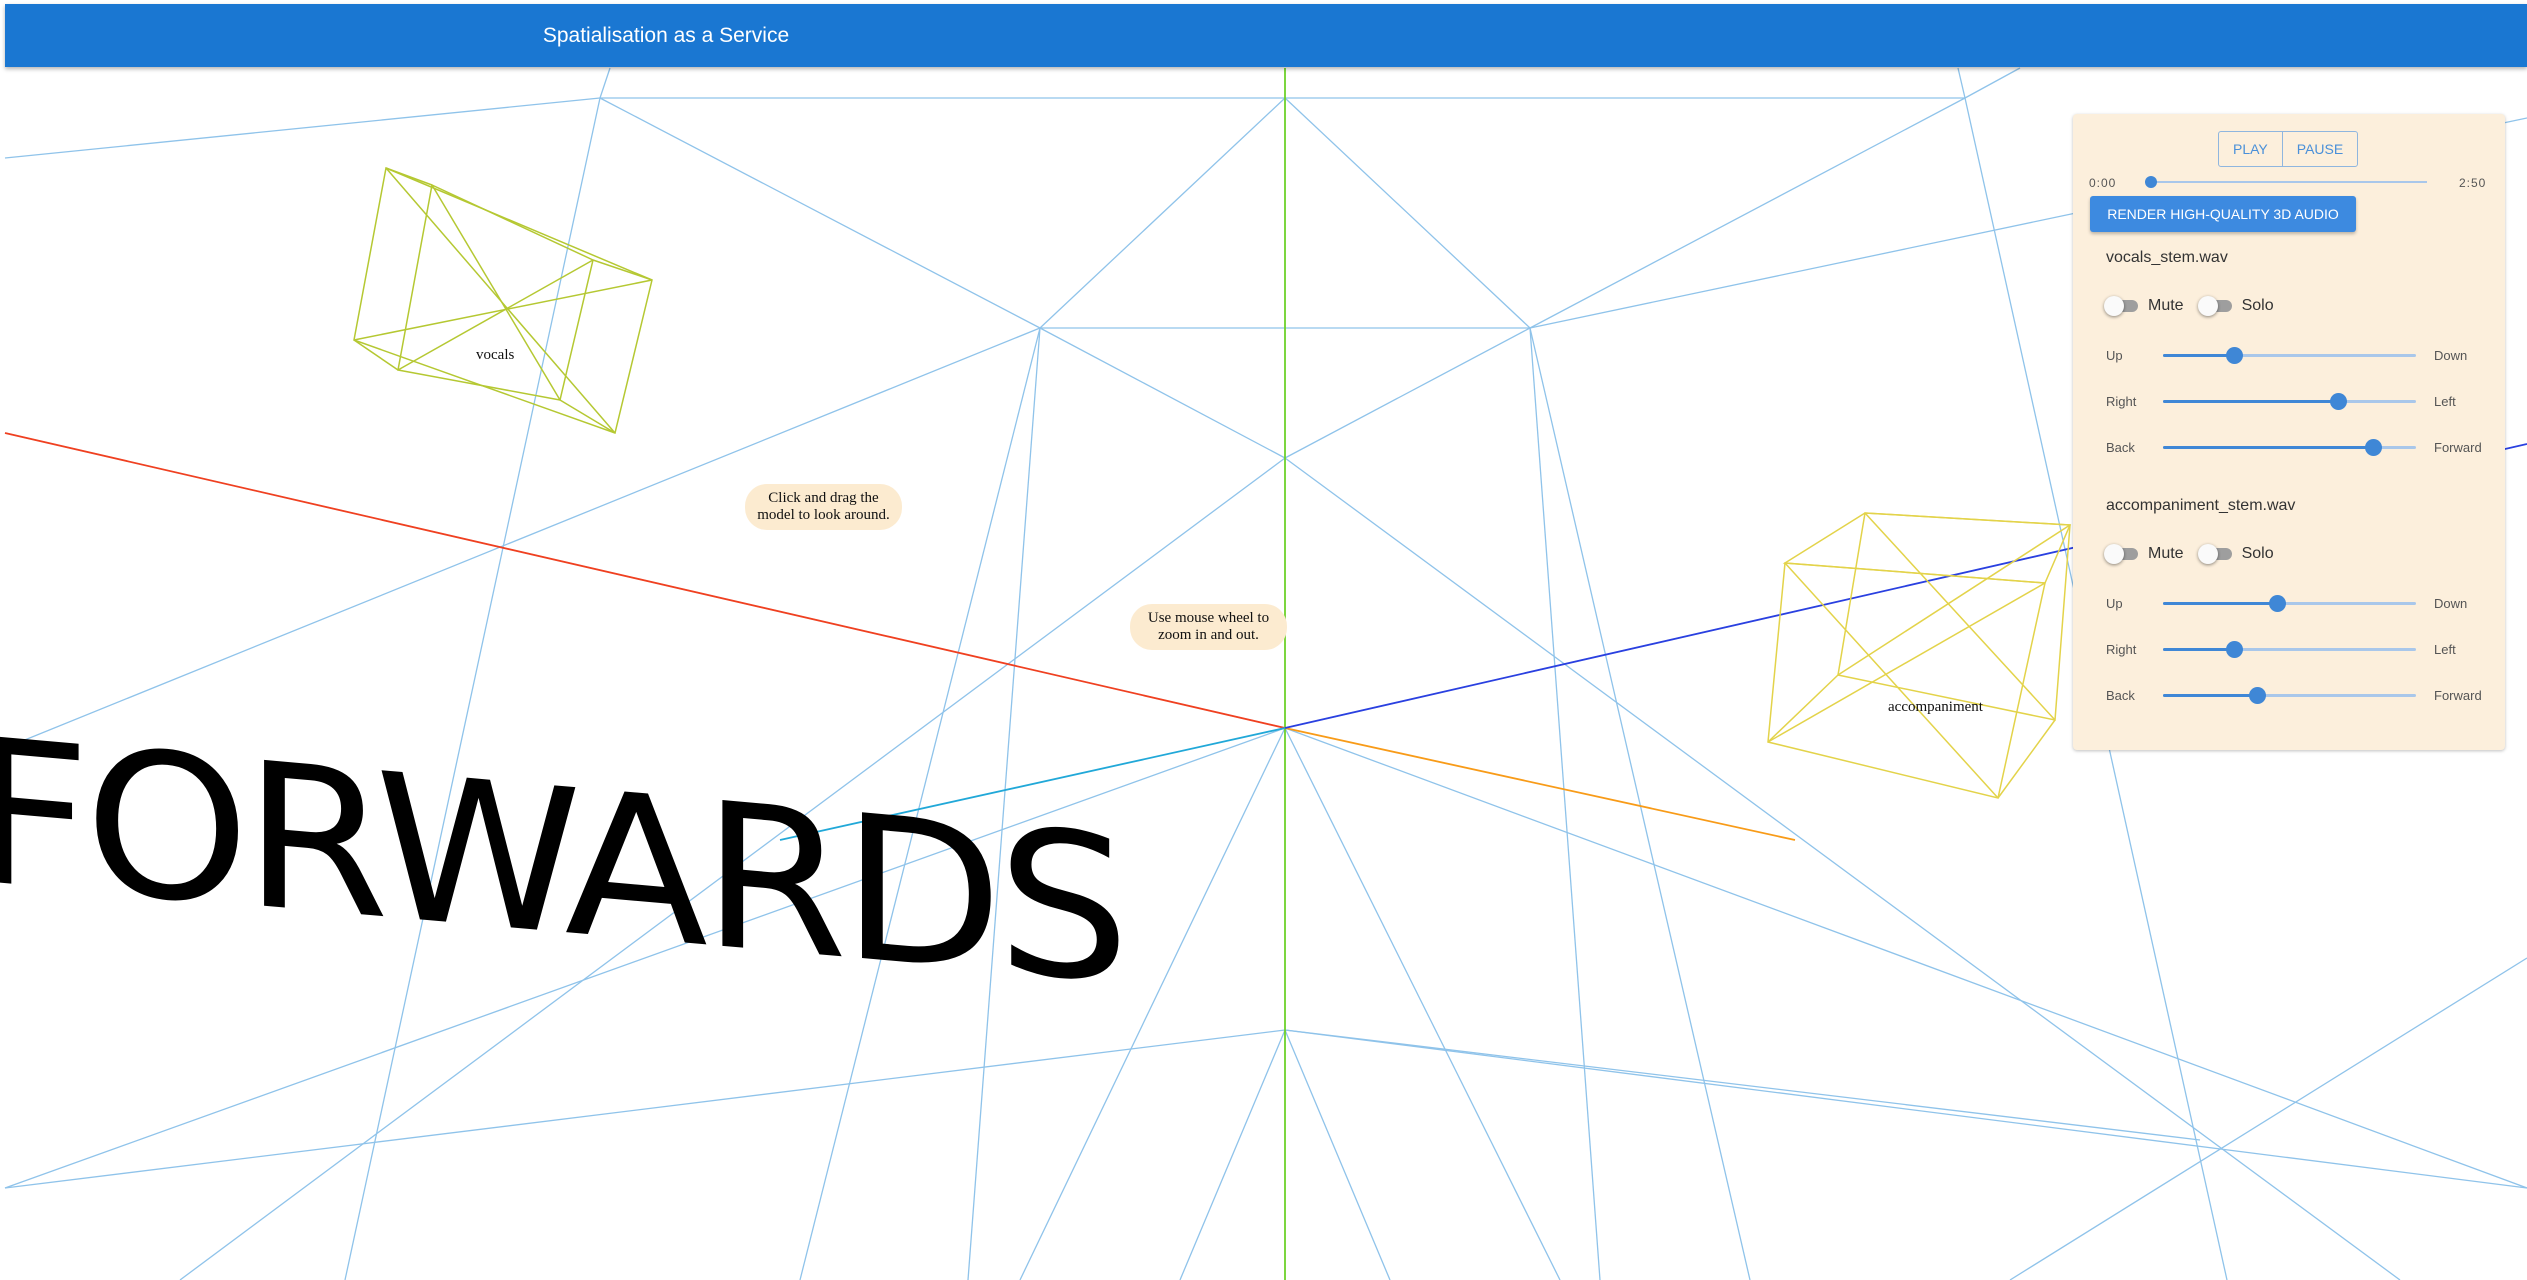  Describe the element at coordinates (2473, 183) in the screenshot. I see `total-time: 2:50` at that location.